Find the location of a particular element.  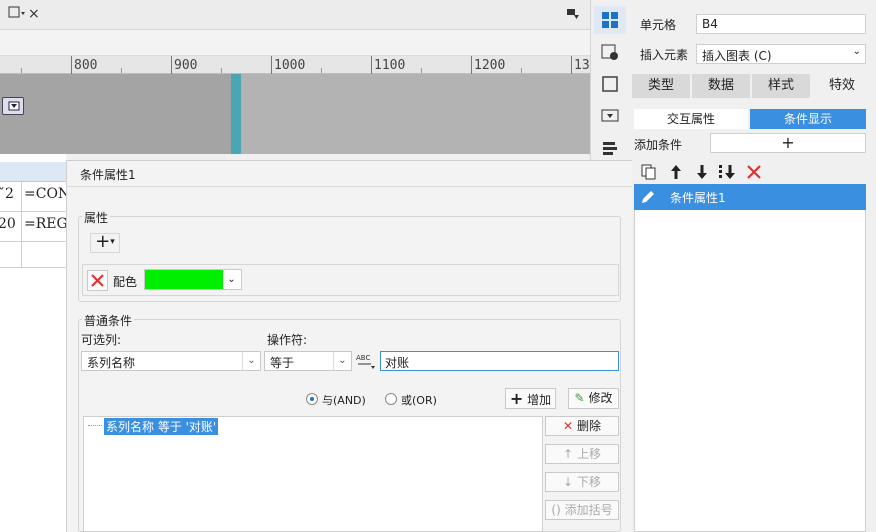

border-style-icon is located at coordinates (17, 13).